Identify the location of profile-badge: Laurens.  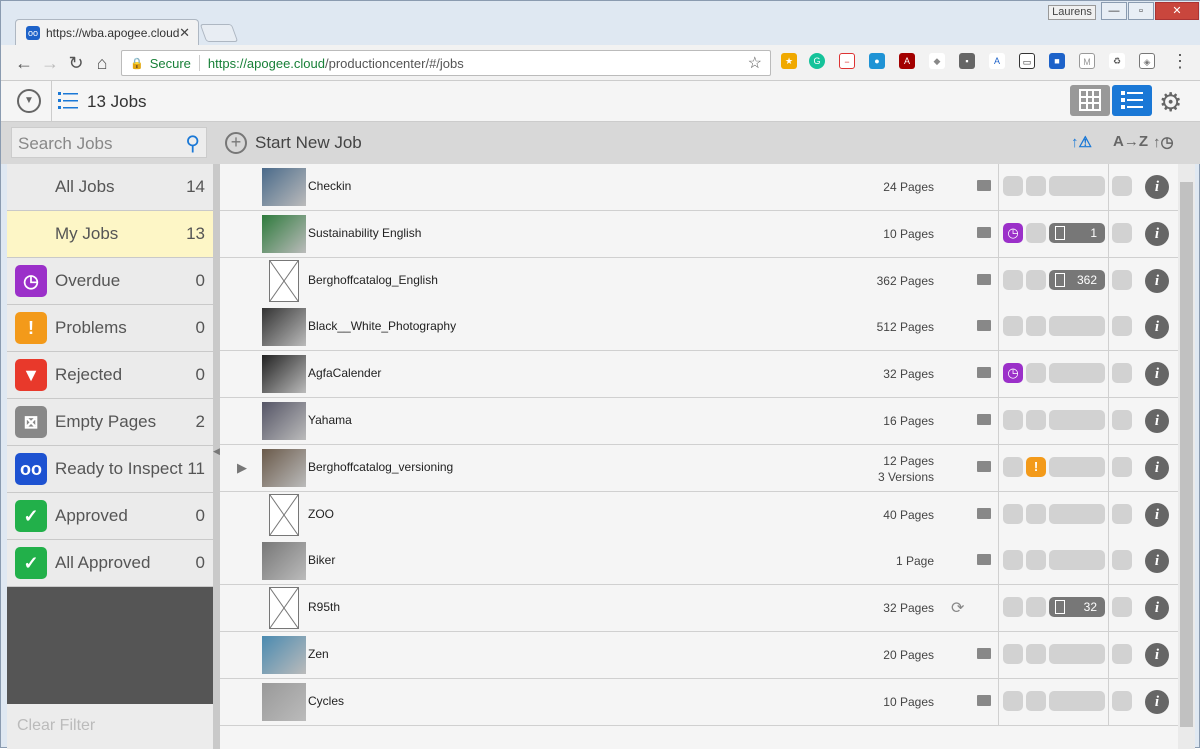
(1072, 12).